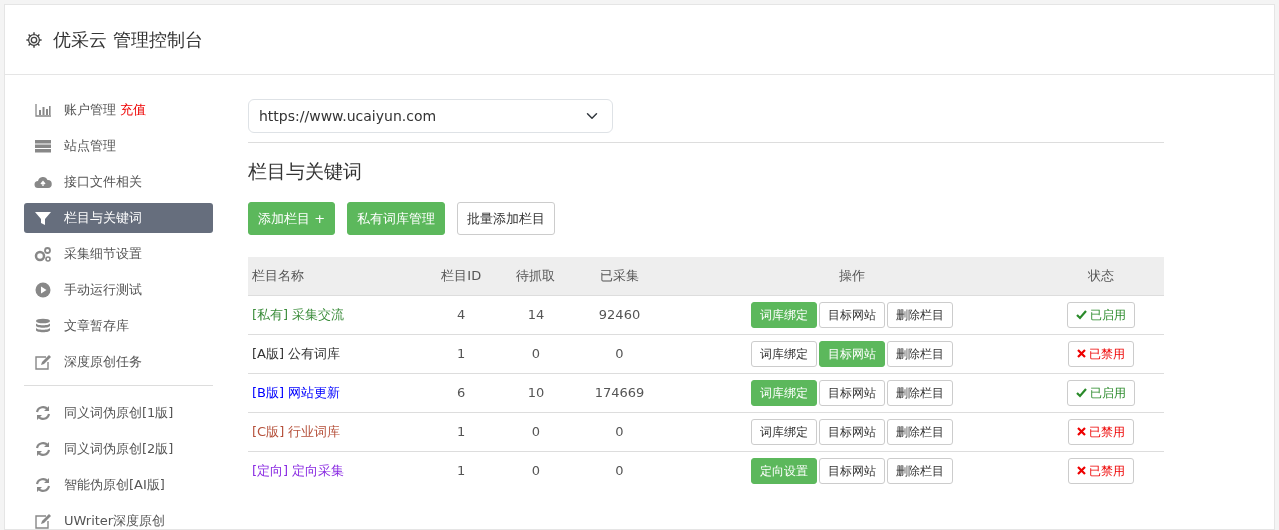  What do you see at coordinates (296, 431) in the screenshot?
I see `category-link: [C版] 行业词库` at bounding box center [296, 431].